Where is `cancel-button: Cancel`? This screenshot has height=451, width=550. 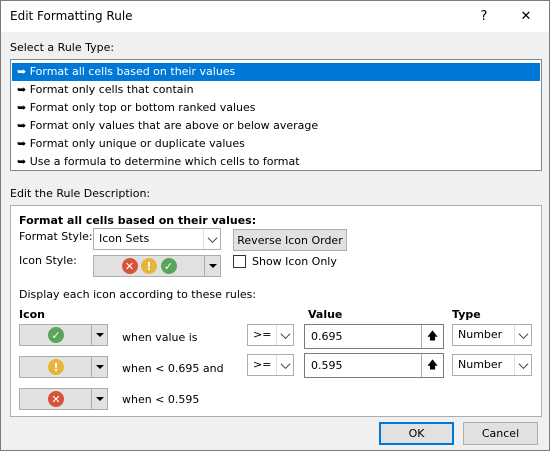
cancel-button: Cancel is located at coordinates (500, 433).